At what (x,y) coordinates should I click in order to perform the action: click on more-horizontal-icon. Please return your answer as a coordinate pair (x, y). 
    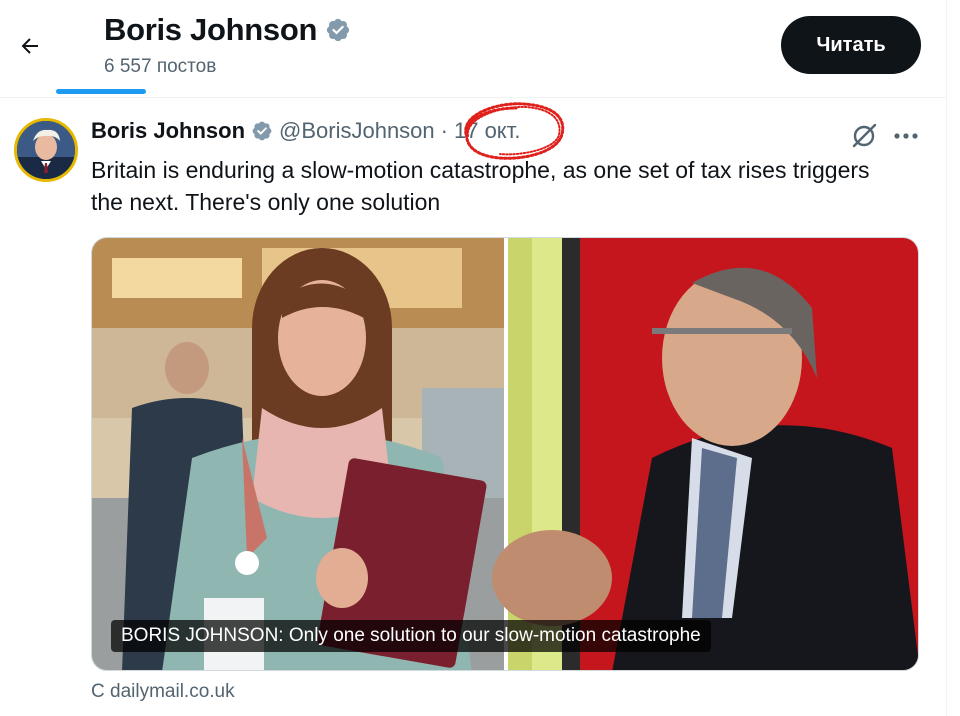
    Looking at the image, I should click on (906, 136).